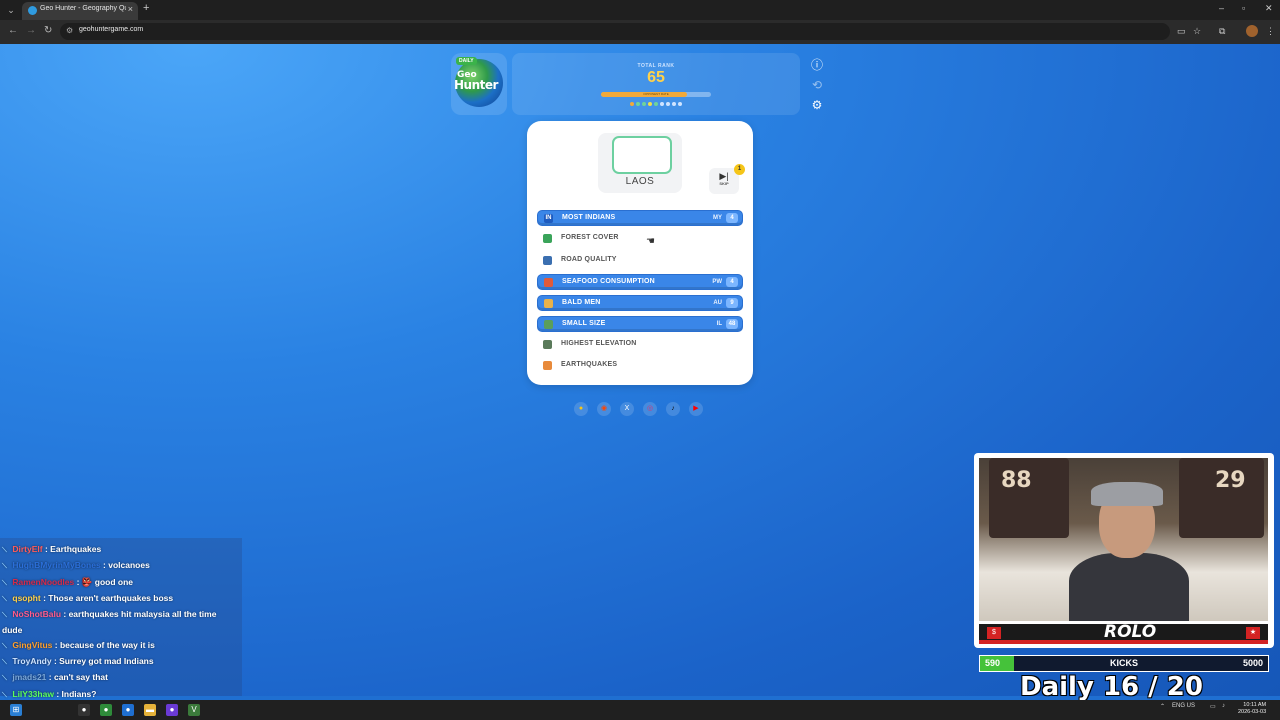 Image resolution: width=1280 pixels, height=720 pixels. Describe the element at coordinates (1183, 706) in the screenshot. I see `language-indicator: ENG US` at that location.